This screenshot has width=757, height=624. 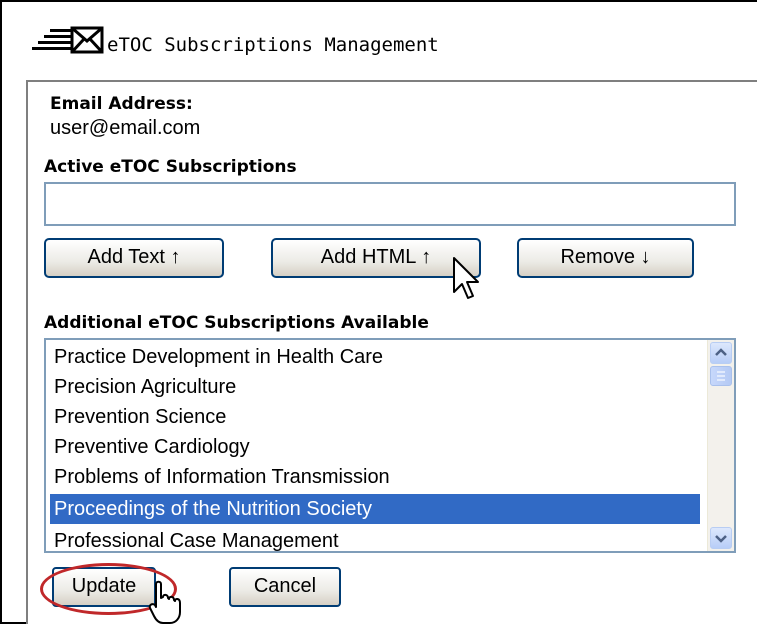 I want to click on arrow-cursor-icon, so click(x=466, y=278).